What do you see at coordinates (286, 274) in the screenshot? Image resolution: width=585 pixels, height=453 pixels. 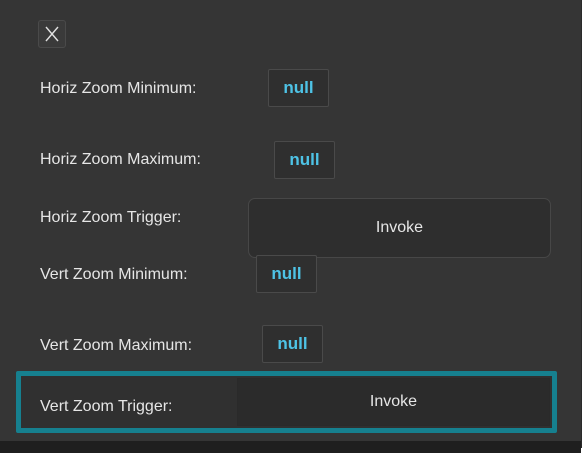 I see `vert-zoom-minimum-value: null` at bounding box center [286, 274].